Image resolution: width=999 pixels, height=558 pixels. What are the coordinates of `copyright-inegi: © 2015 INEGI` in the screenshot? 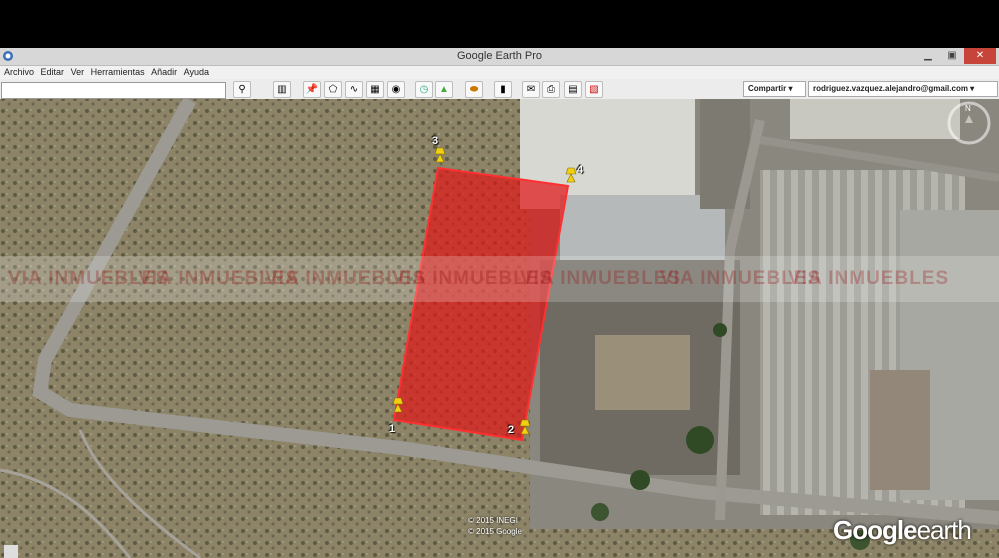 It's located at (493, 520).